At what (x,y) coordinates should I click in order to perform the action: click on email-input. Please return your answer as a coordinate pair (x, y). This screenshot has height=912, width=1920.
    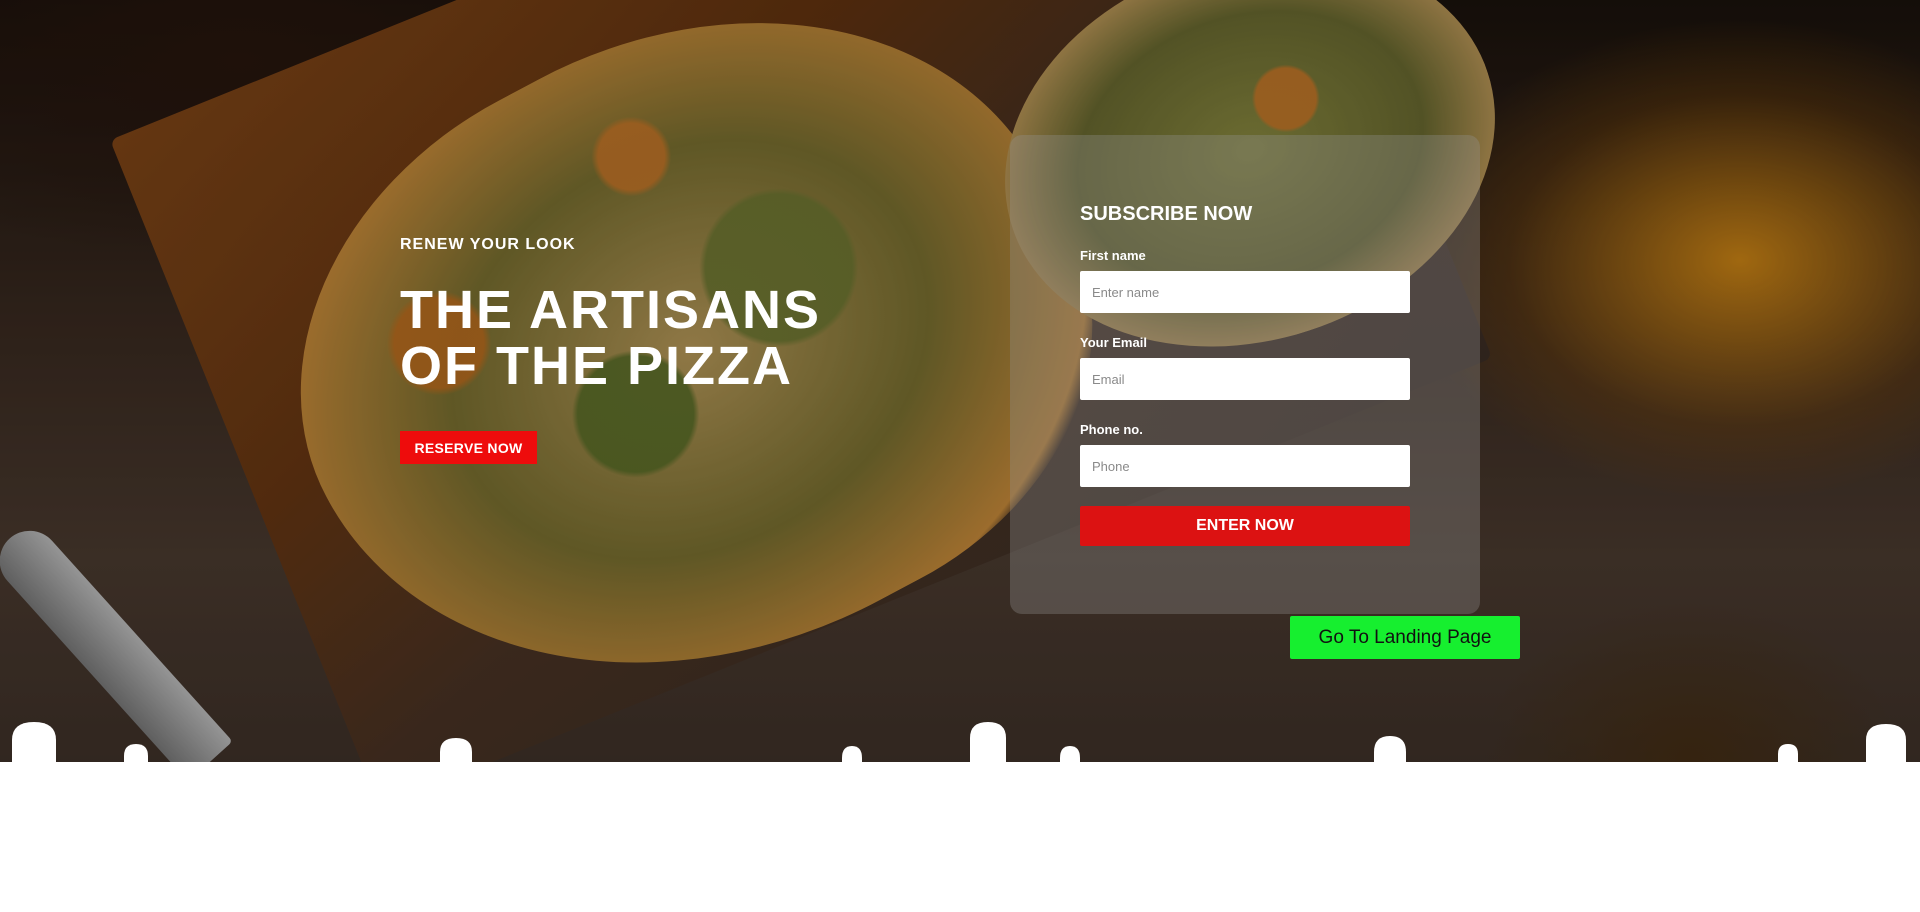
    Looking at the image, I should click on (1245, 379).